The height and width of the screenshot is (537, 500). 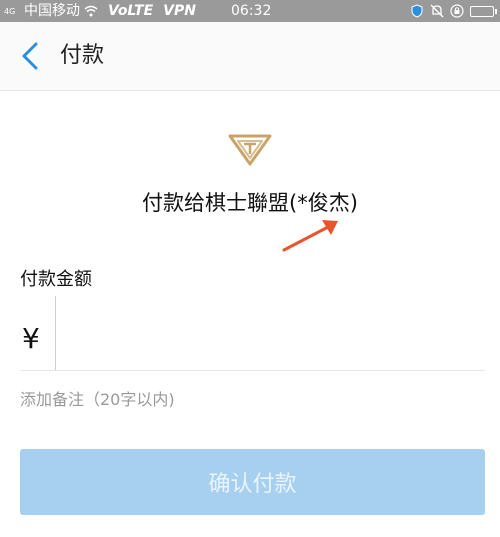 What do you see at coordinates (250, 150) in the screenshot?
I see `merchant-logo-icon` at bounding box center [250, 150].